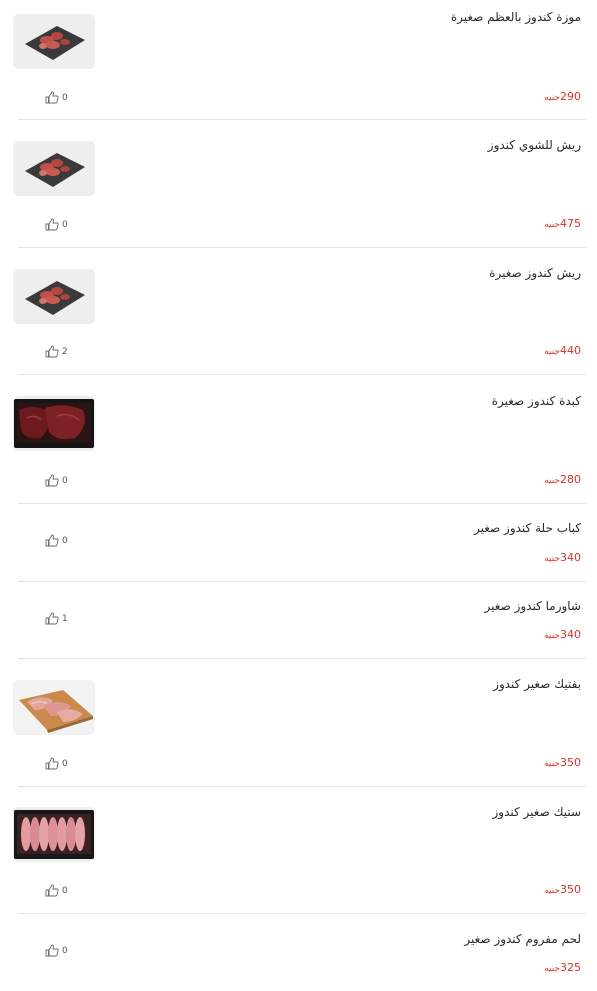 This screenshot has width=597, height=991. What do you see at coordinates (537, 812) in the screenshot?
I see `product-title: ستيك صغير كندوز` at bounding box center [537, 812].